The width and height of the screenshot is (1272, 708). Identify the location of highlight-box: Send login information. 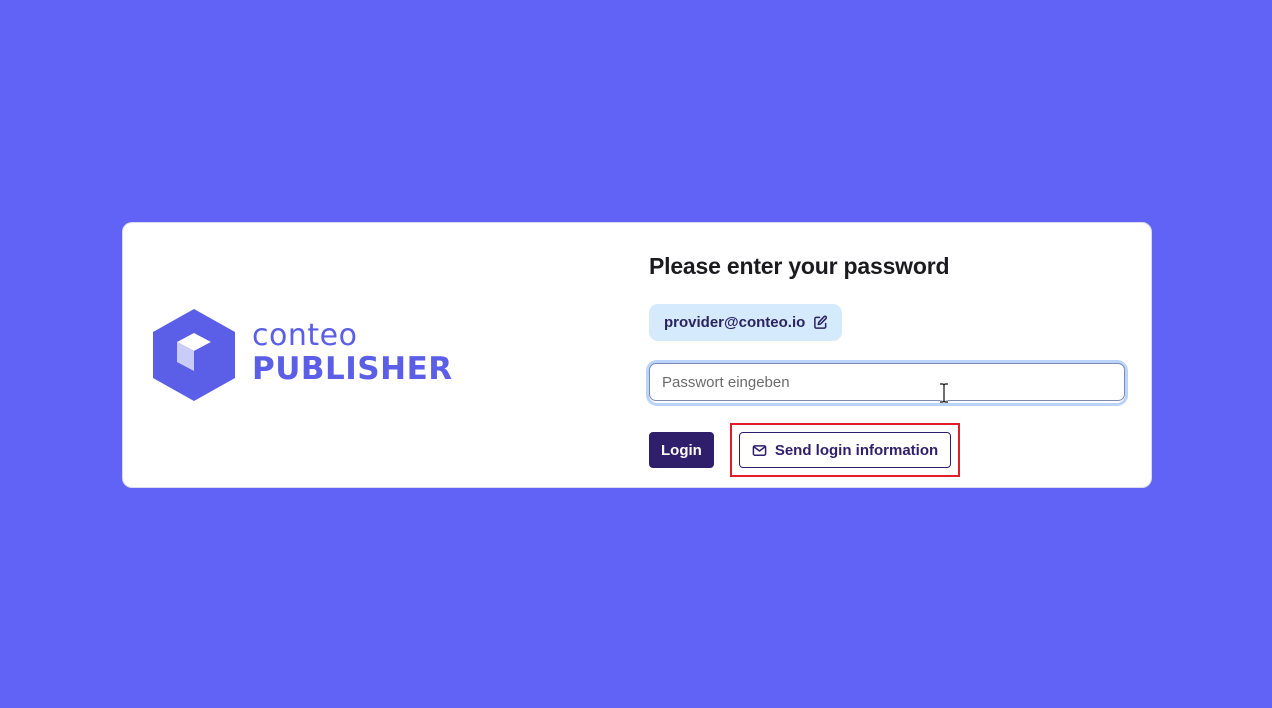
(845, 450).